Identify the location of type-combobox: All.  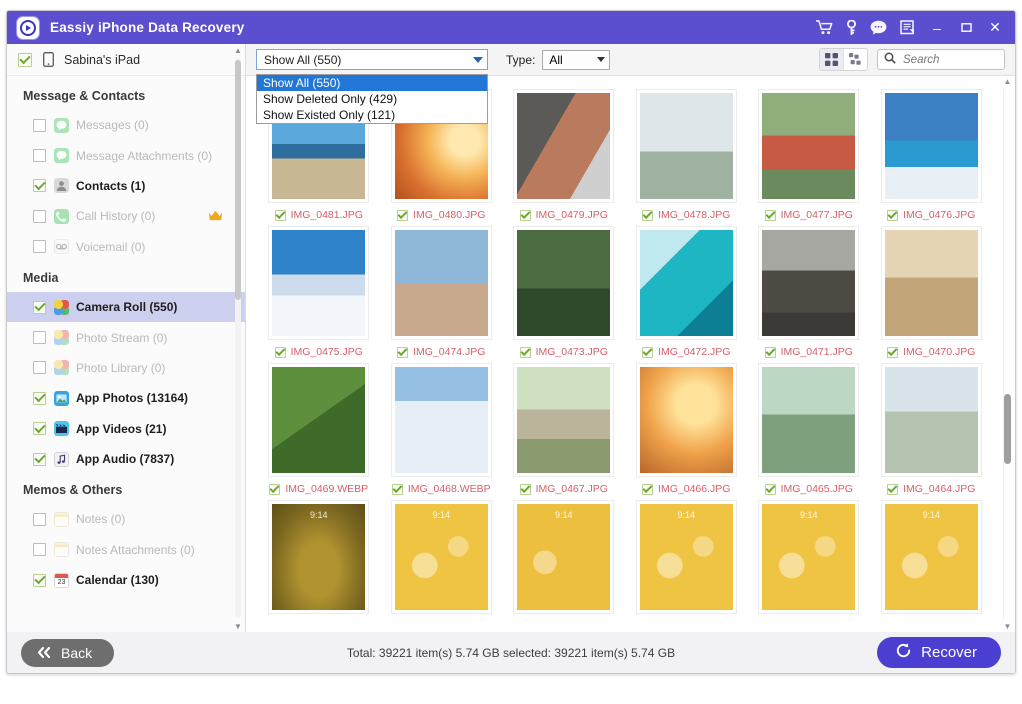
(576, 59).